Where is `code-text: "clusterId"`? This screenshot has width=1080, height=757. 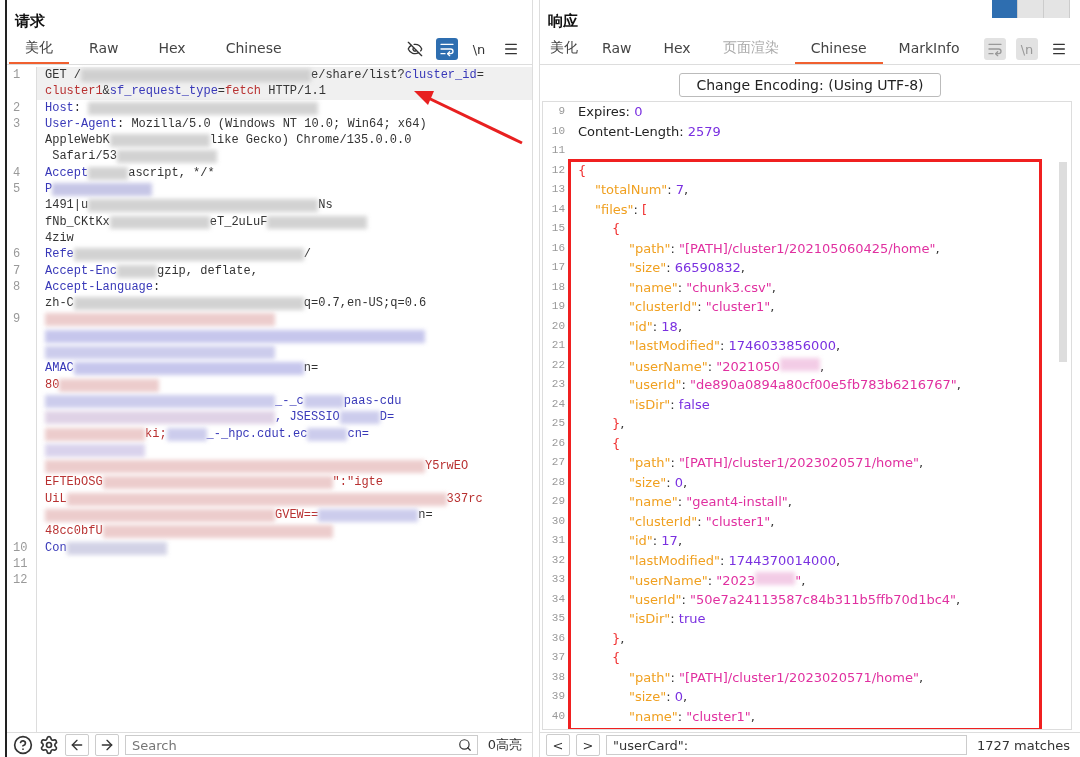 code-text: "clusterId" is located at coordinates (663, 306).